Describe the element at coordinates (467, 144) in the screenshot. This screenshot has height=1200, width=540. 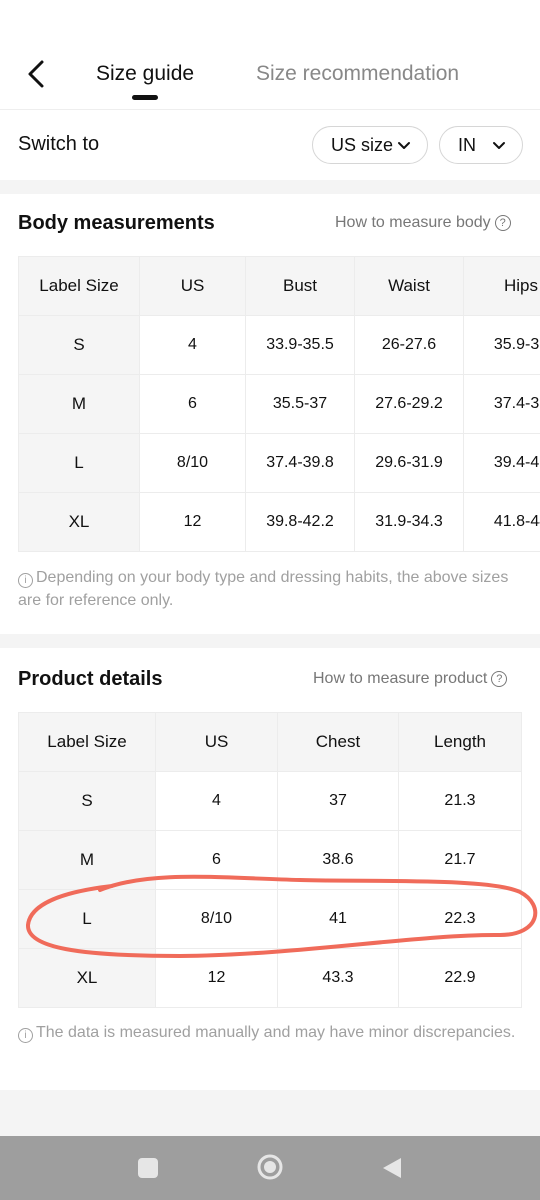
I see `unit-value: IN` at that location.